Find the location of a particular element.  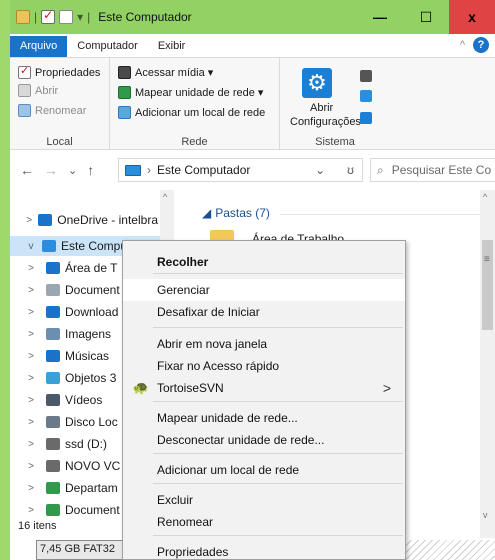

open-icon is located at coordinates (24, 90).